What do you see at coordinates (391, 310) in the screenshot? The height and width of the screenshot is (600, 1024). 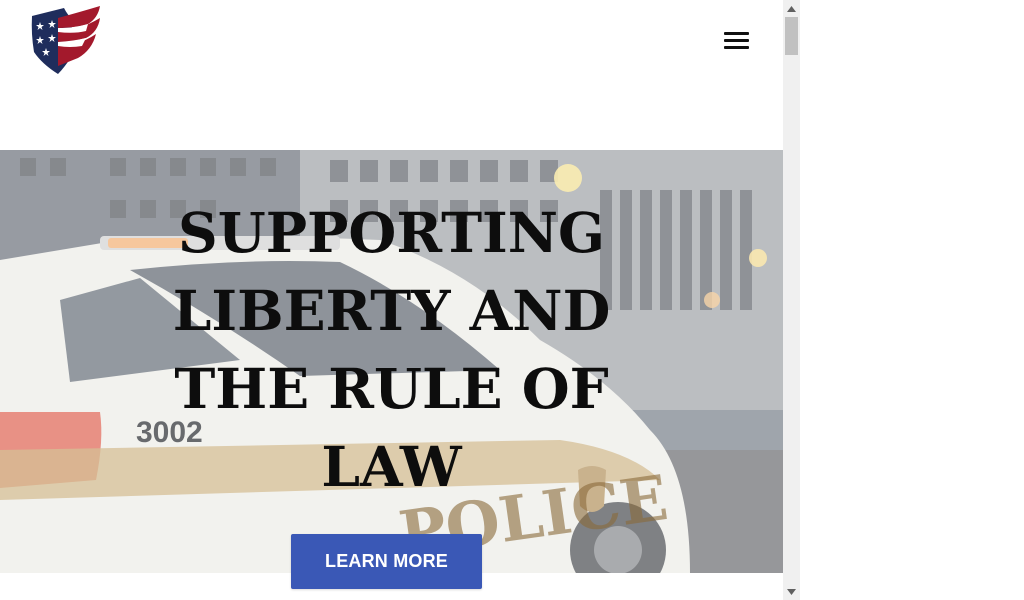 I see `hero-title-line: LIBERTY AND` at bounding box center [391, 310].